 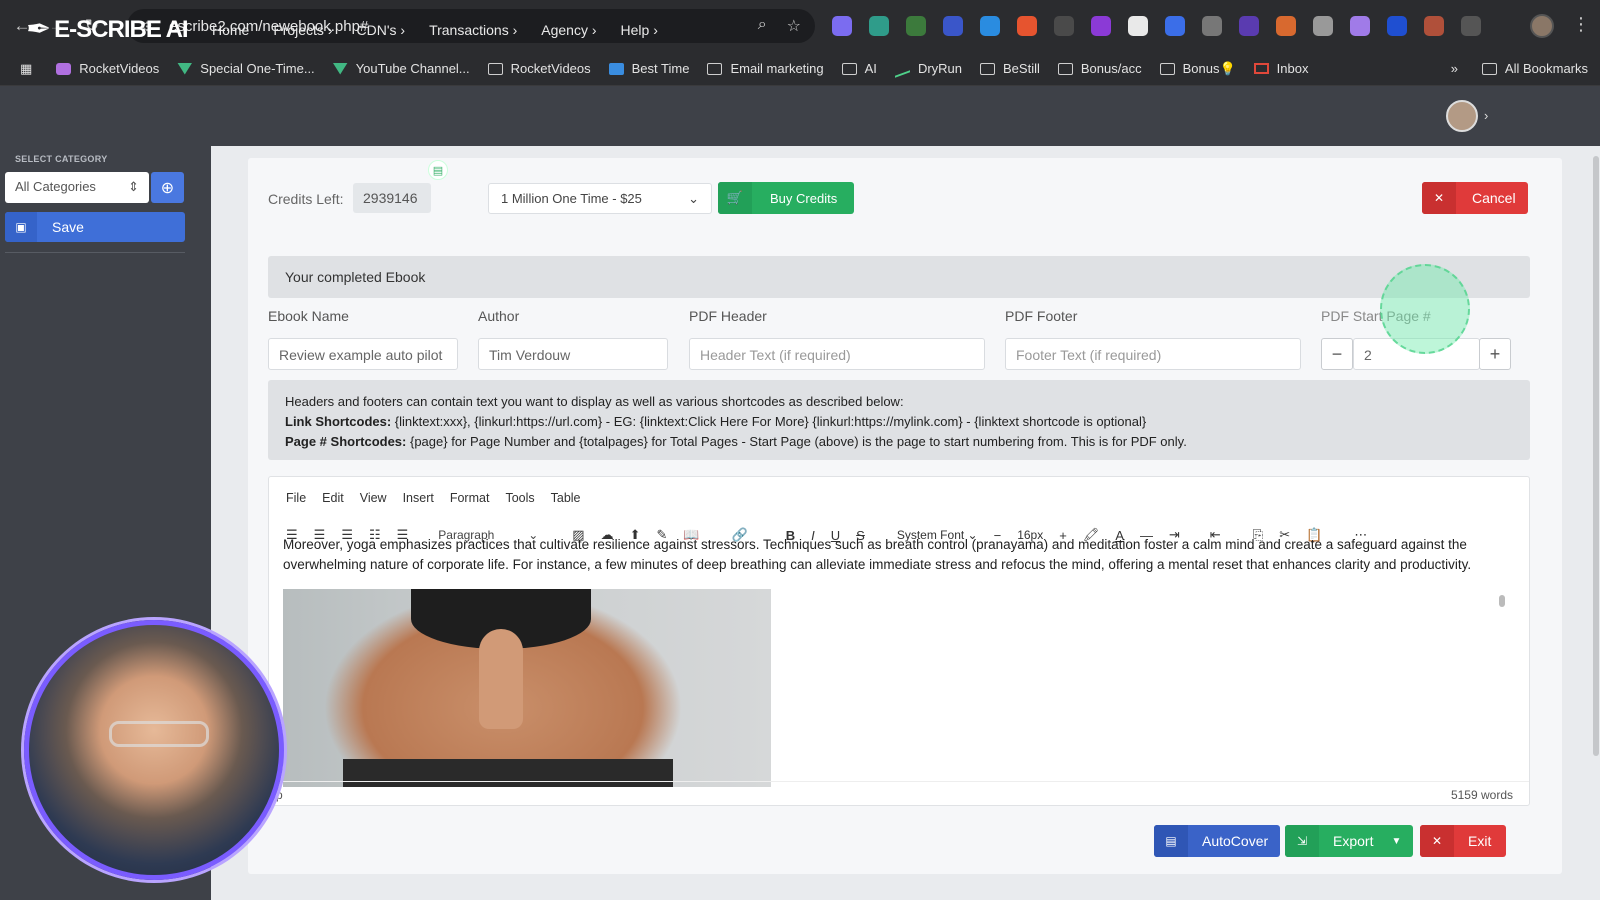 I want to click on bookmark-item: Bonus/acc, so click(x=1099, y=68).